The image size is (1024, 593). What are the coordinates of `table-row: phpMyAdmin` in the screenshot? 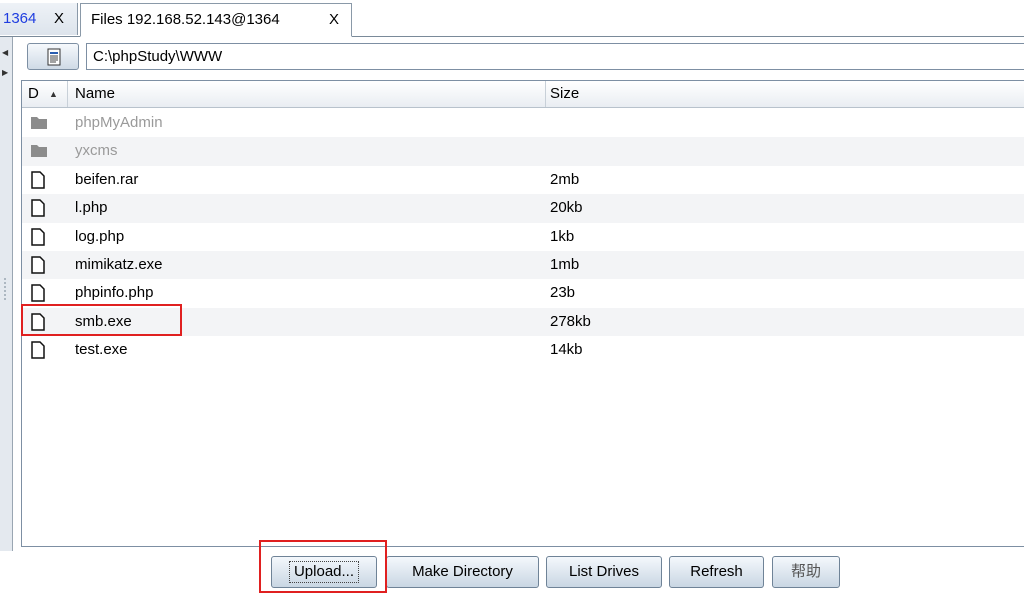 It's located at (523, 123).